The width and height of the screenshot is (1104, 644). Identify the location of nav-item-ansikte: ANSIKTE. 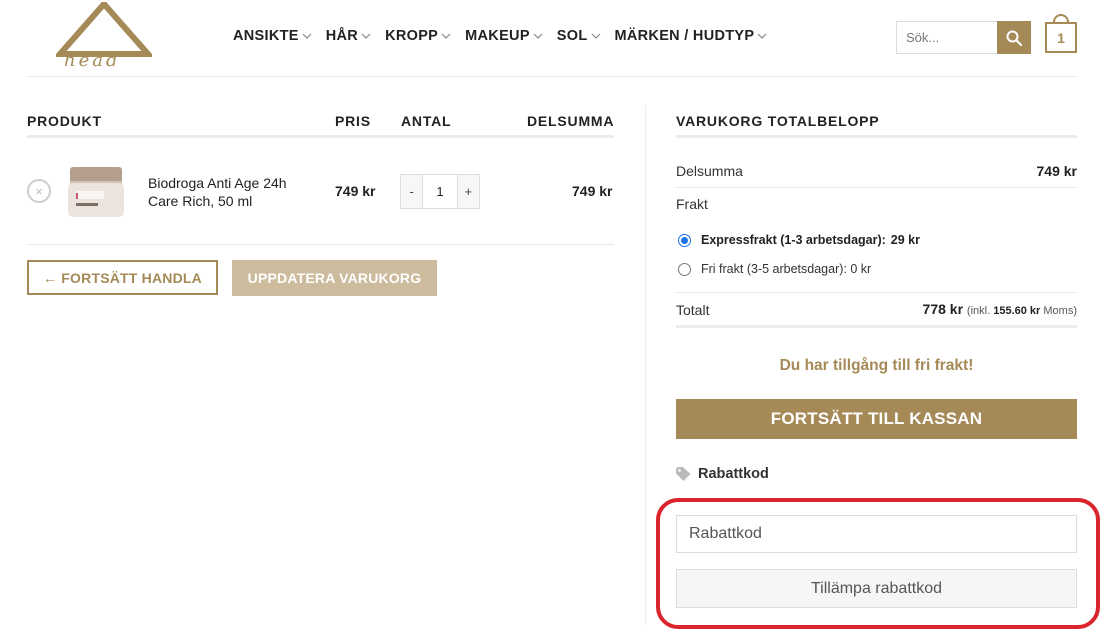
(272, 36).